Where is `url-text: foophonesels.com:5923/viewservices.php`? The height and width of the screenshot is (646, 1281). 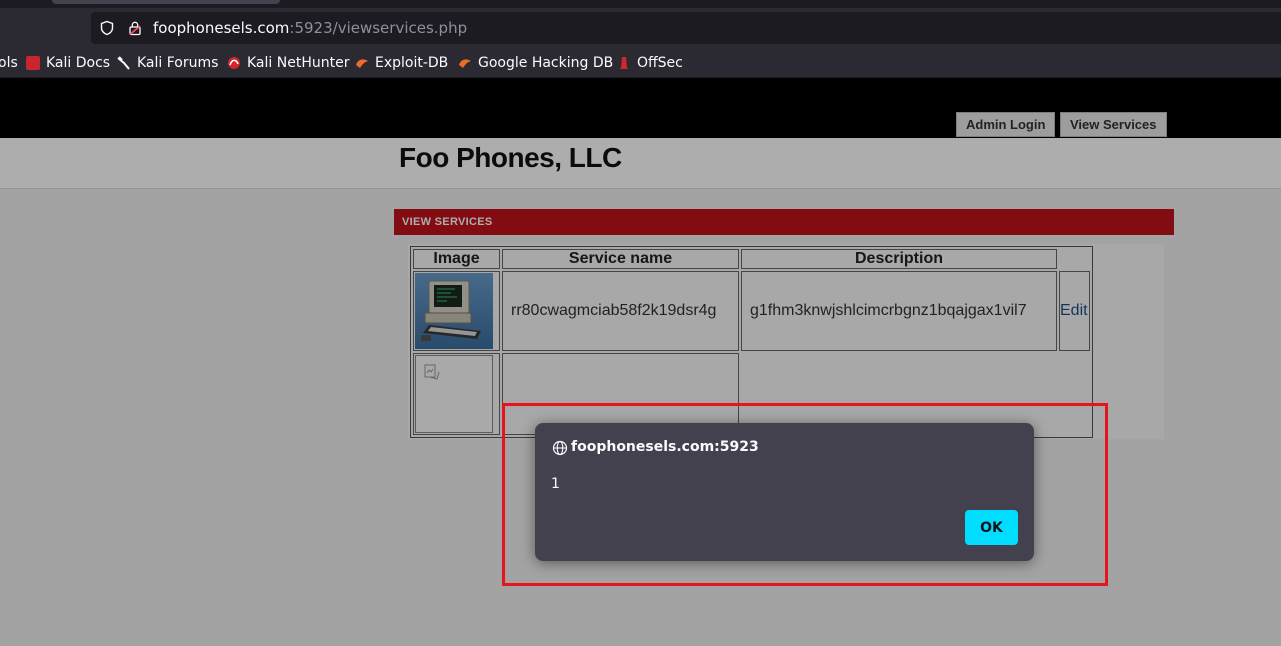
url-text: foophonesels.com:5923/viewservices.php is located at coordinates (310, 28).